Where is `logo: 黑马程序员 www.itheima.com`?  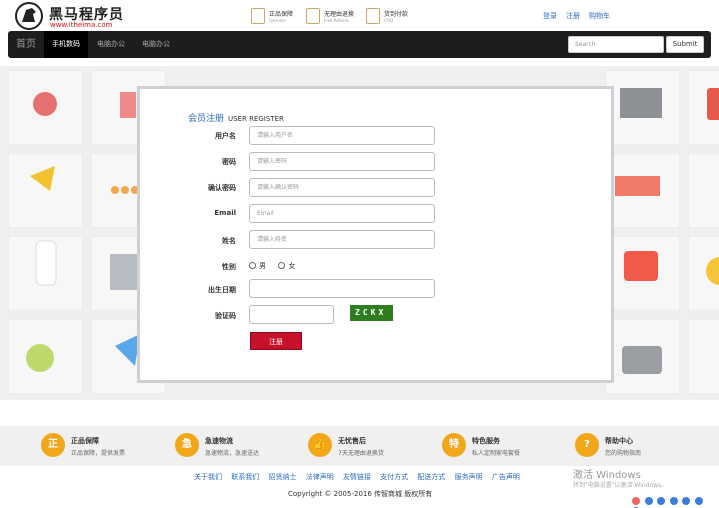 logo: 黑马程序员 www.itheima.com is located at coordinates (84, 16).